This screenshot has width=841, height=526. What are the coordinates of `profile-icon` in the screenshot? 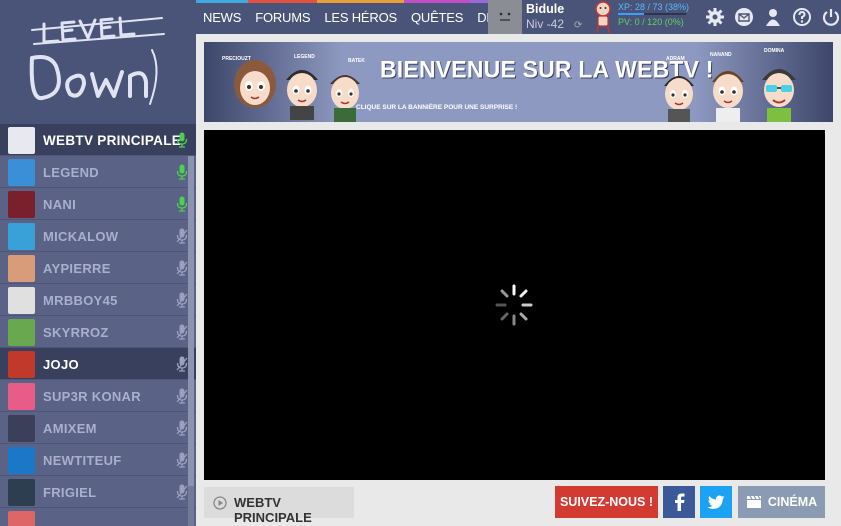 It's located at (772, 17).